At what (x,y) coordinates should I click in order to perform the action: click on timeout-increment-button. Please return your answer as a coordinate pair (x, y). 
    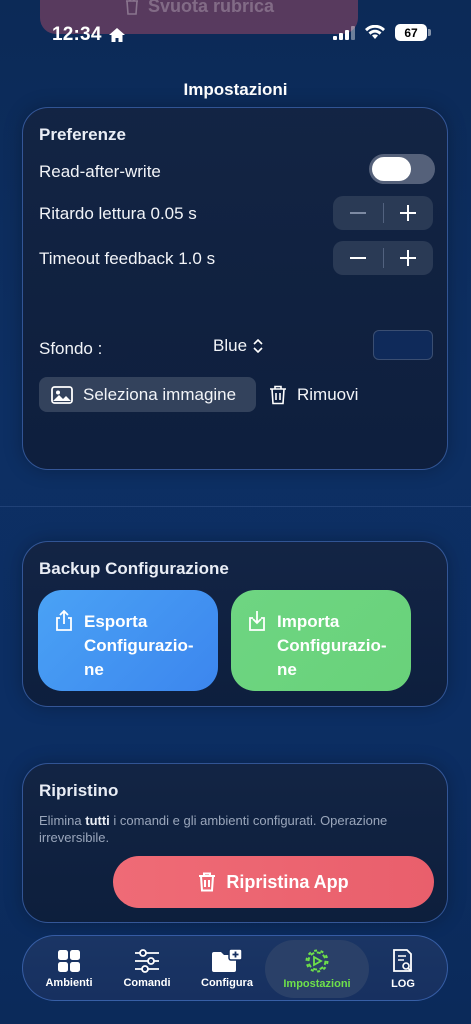
    Looking at the image, I should click on (408, 258).